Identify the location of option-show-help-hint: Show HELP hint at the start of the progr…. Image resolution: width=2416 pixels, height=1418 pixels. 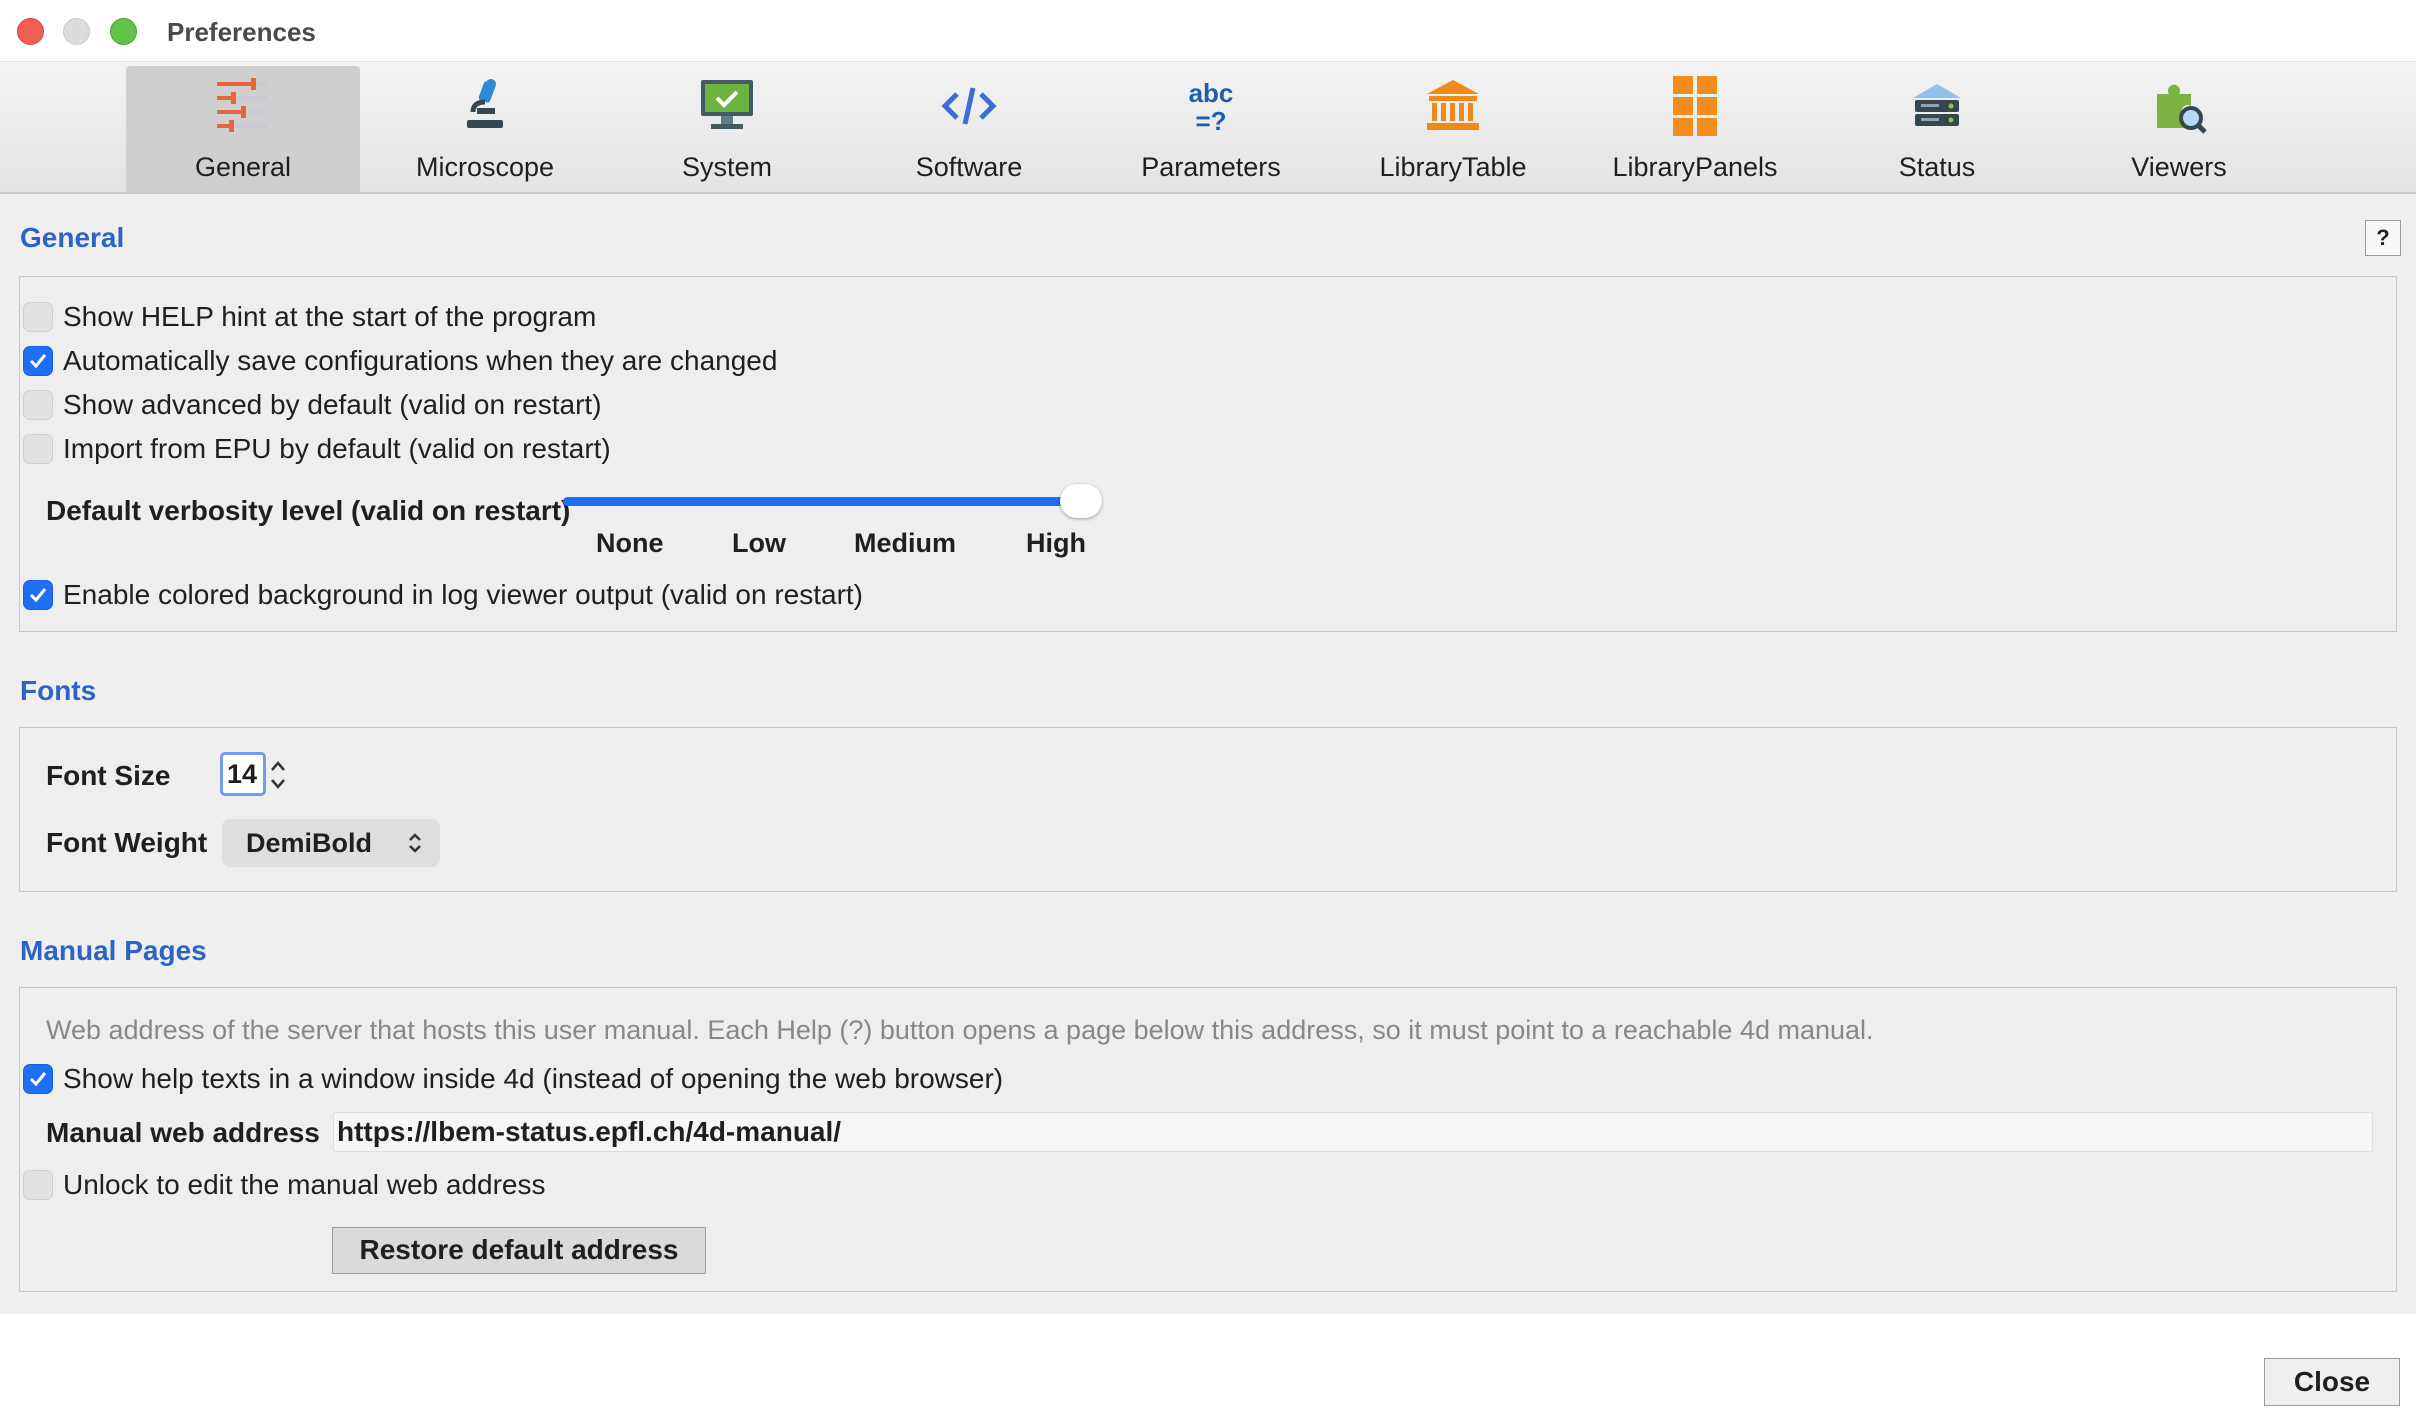
(298, 317).